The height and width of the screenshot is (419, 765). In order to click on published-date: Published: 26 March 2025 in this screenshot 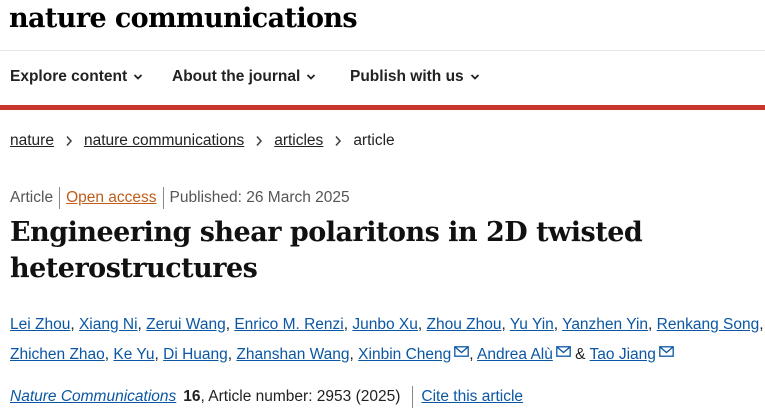, I will do `click(259, 197)`.